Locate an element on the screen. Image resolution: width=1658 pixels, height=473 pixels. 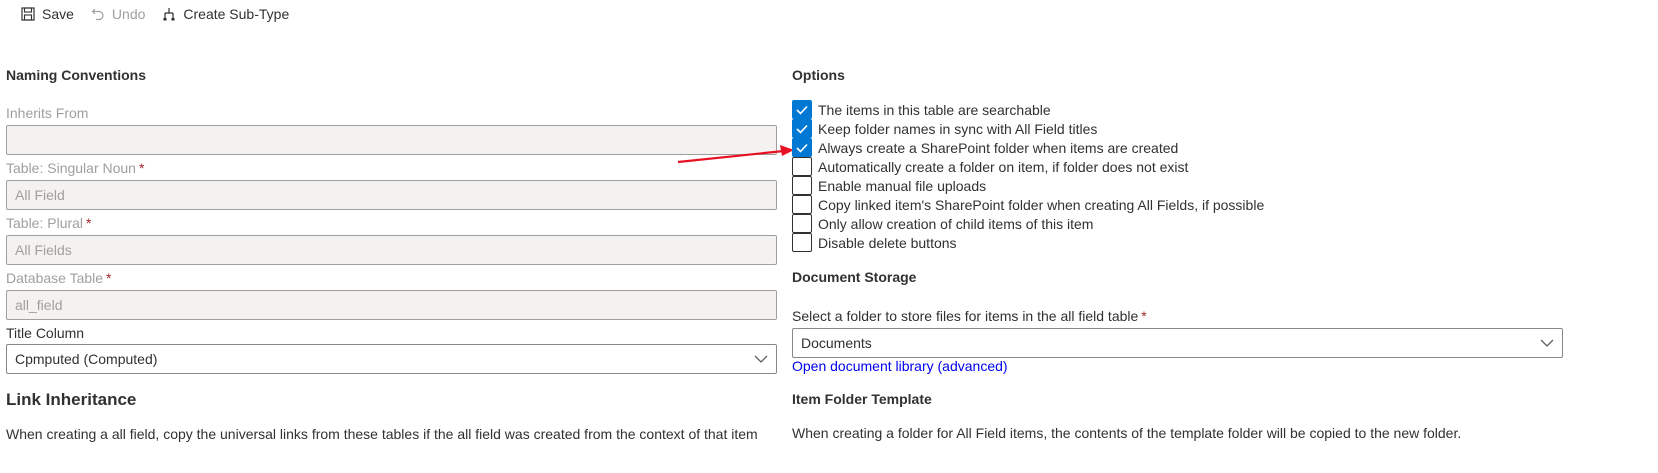
hierarchy-icon is located at coordinates (169, 14).